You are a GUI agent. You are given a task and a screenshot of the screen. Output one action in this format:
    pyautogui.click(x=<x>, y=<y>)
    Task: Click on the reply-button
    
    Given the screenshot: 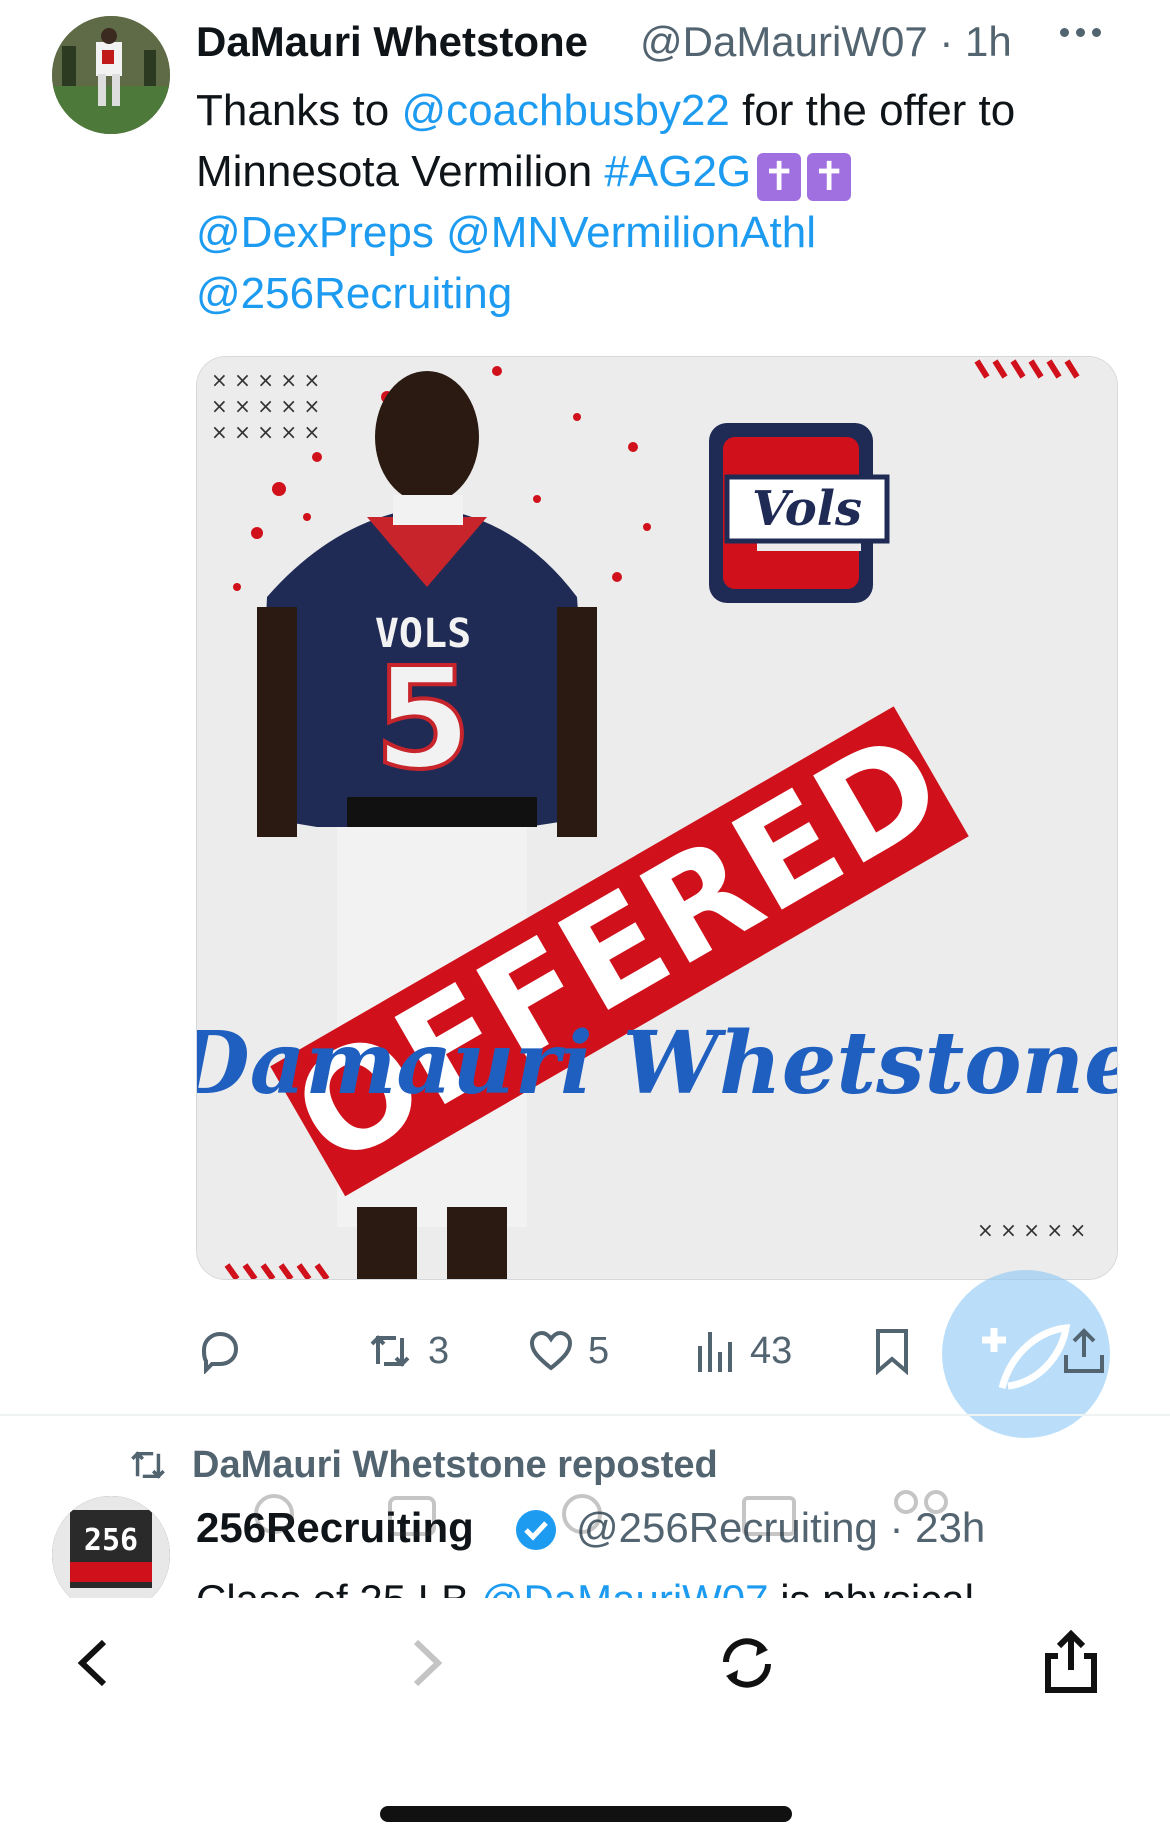 What is the action you would take?
    pyautogui.click(x=219, y=1351)
    